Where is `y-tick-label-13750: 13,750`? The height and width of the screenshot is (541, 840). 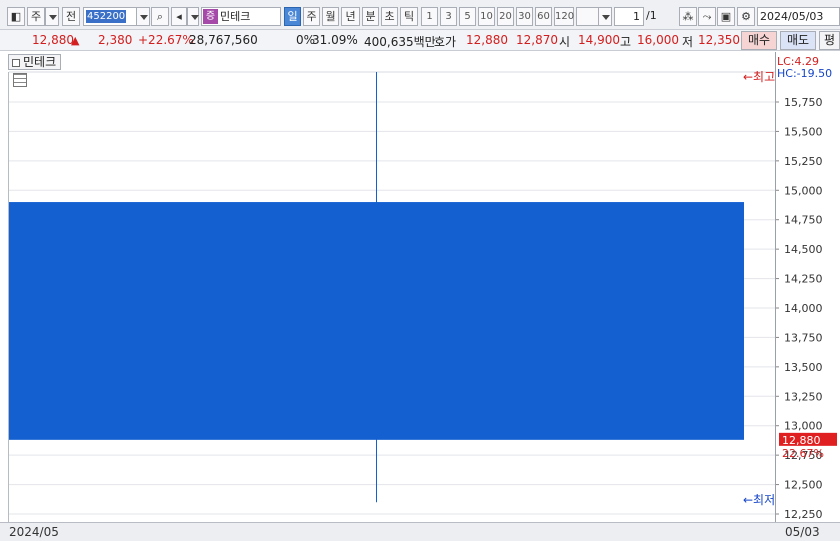 y-tick-label-13750: 13,750 is located at coordinates (803, 337).